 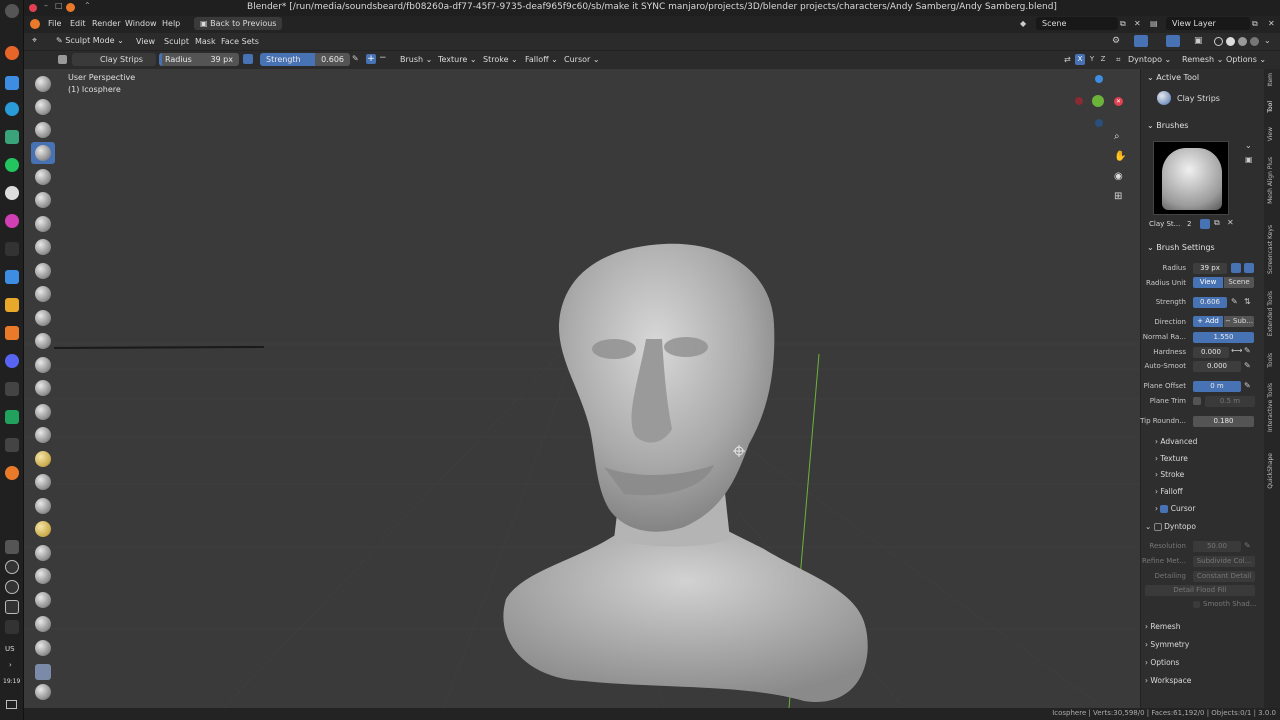 What do you see at coordinates (1236, 350) in the screenshot?
I see `hardness-swap-icon: ⟷` at bounding box center [1236, 350].